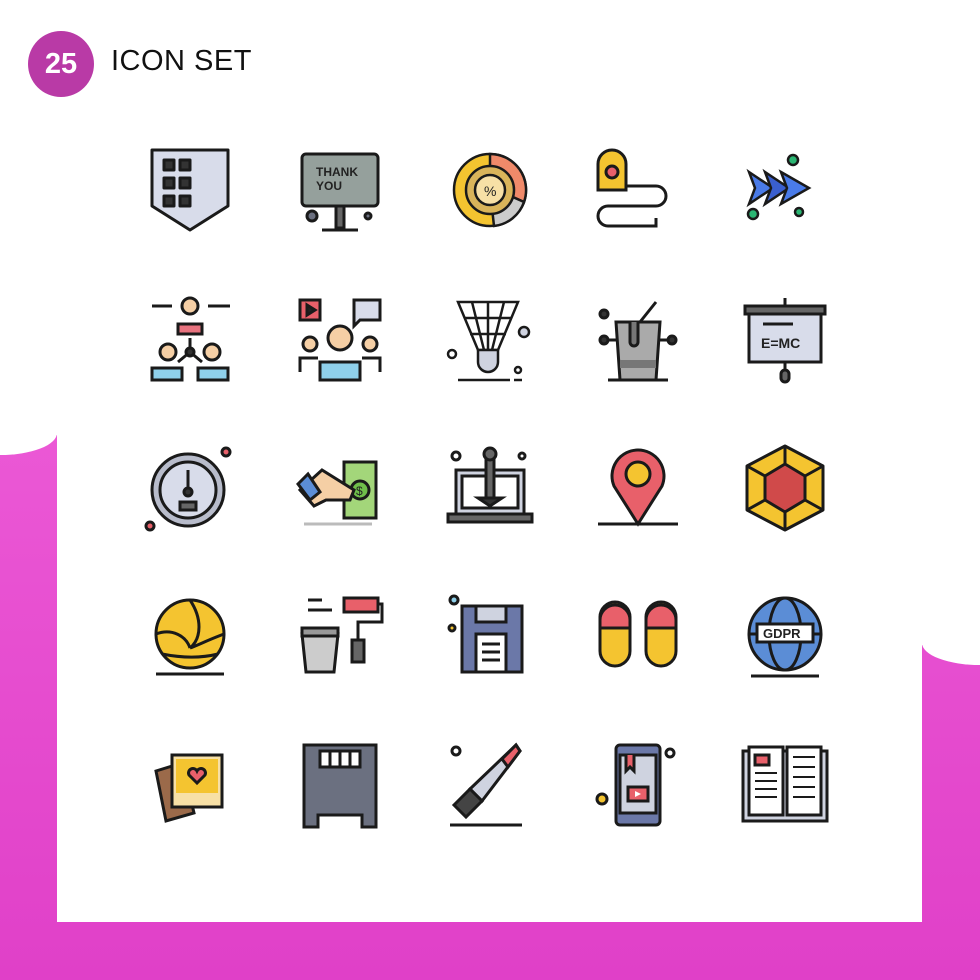 The width and height of the screenshot is (980, 980). What do you see at coordinates (190, 636) in the screenshot?
I see `volleyball-icon` at bounding box center [190, 636].